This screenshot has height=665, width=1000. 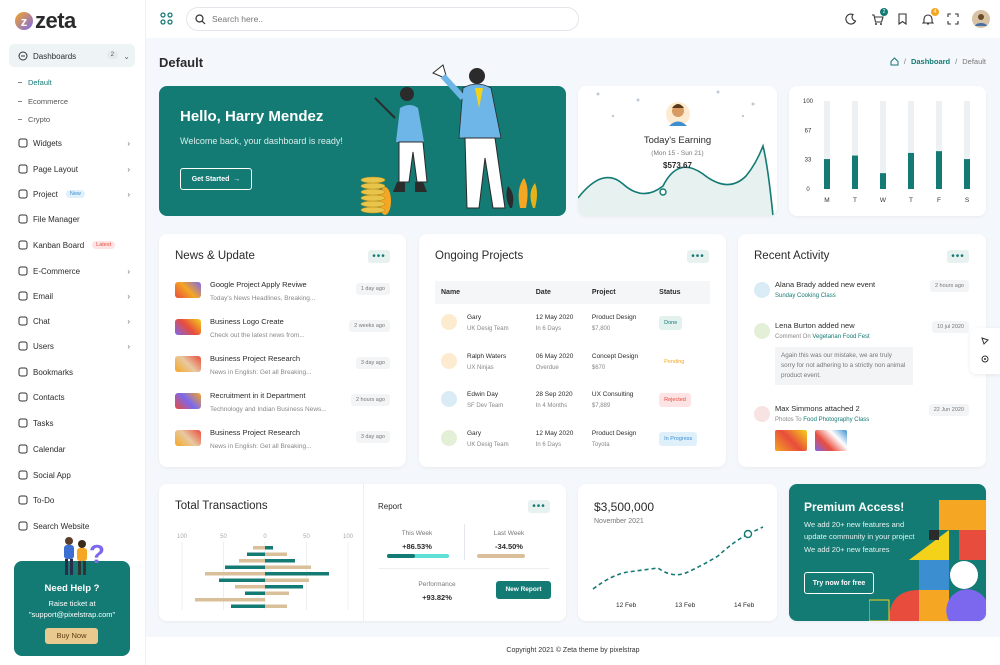 I want to click on bell-icon: 4, so click(x=930, y=17).